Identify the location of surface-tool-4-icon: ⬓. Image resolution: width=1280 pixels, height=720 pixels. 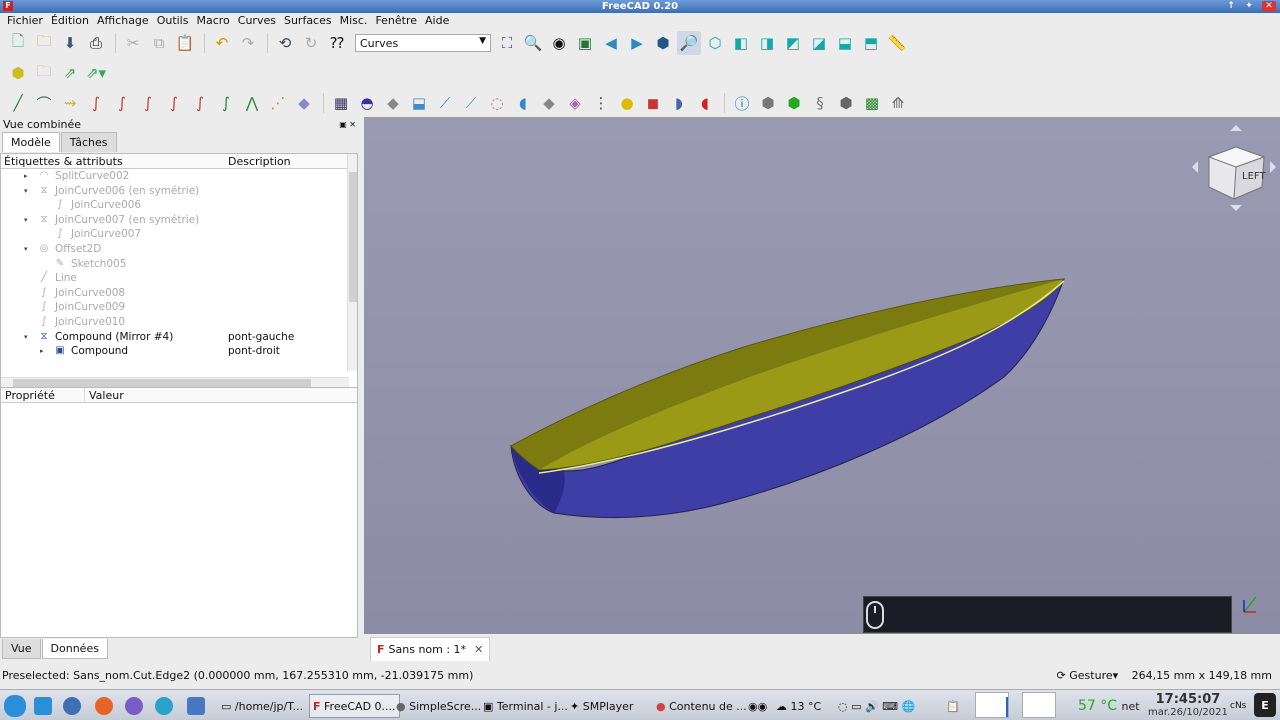
(419, 103).